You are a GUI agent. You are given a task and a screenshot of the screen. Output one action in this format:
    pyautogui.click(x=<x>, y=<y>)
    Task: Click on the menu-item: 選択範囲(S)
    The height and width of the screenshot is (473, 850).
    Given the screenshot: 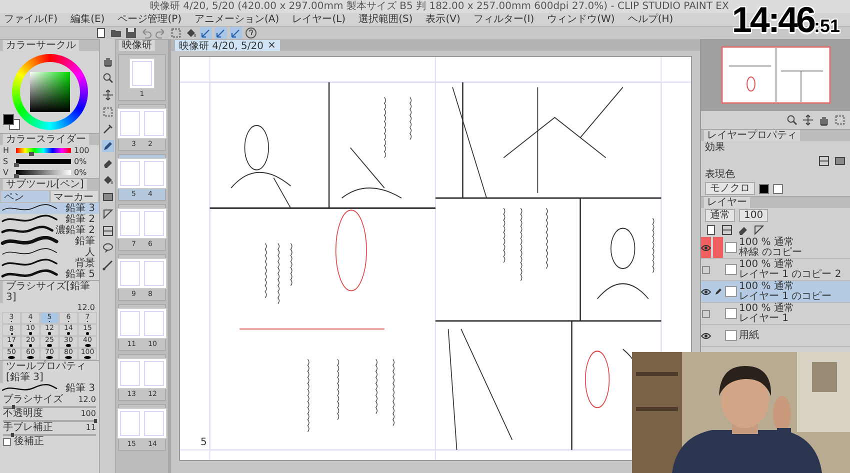 What is the action you would take?
    pyautogui.click(x=385, y=19)
    